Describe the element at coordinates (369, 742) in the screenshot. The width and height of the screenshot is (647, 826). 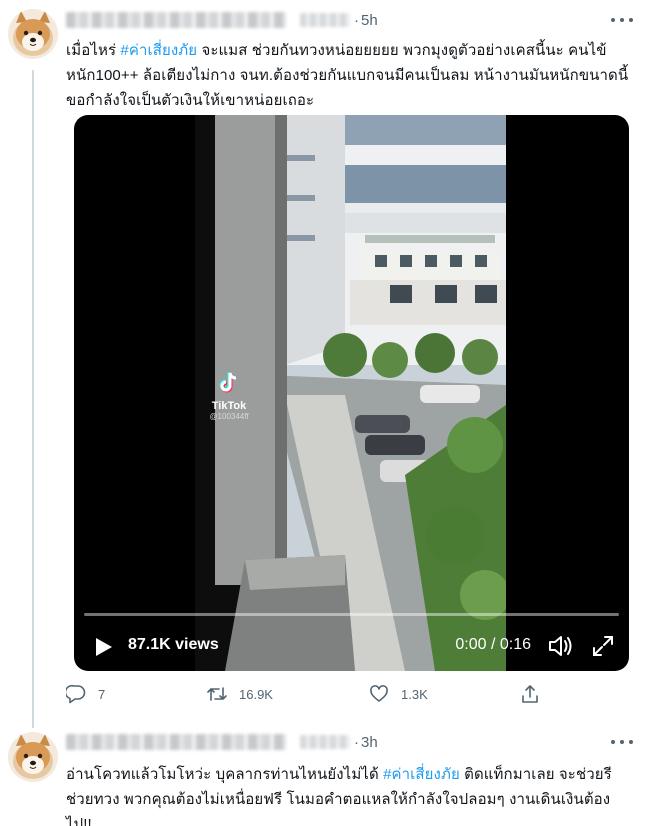
I see `timestamp: 3h` at that location.